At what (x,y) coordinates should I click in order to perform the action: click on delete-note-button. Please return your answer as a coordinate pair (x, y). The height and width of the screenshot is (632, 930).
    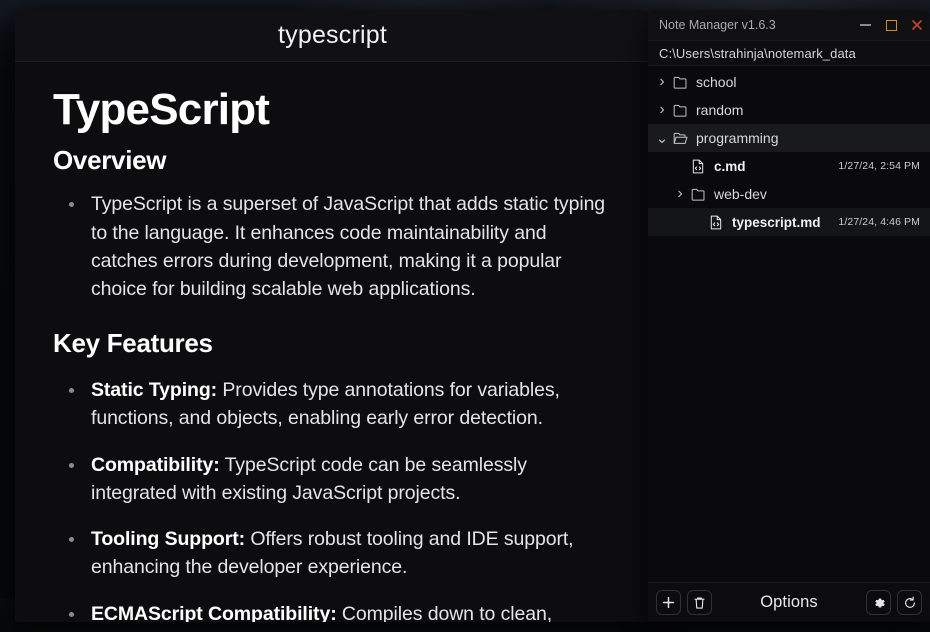
    Looking at the image, I should click on (699, 602).